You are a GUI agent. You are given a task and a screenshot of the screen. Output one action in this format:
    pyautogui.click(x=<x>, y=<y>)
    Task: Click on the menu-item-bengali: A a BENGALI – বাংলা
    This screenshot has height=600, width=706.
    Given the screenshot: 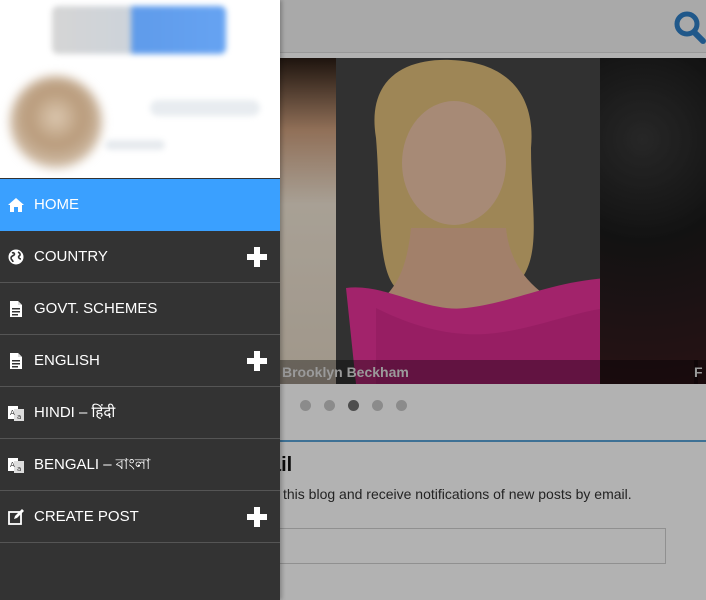 What is the action you would take?
    pyautogui.click(x=140, y=465)
    